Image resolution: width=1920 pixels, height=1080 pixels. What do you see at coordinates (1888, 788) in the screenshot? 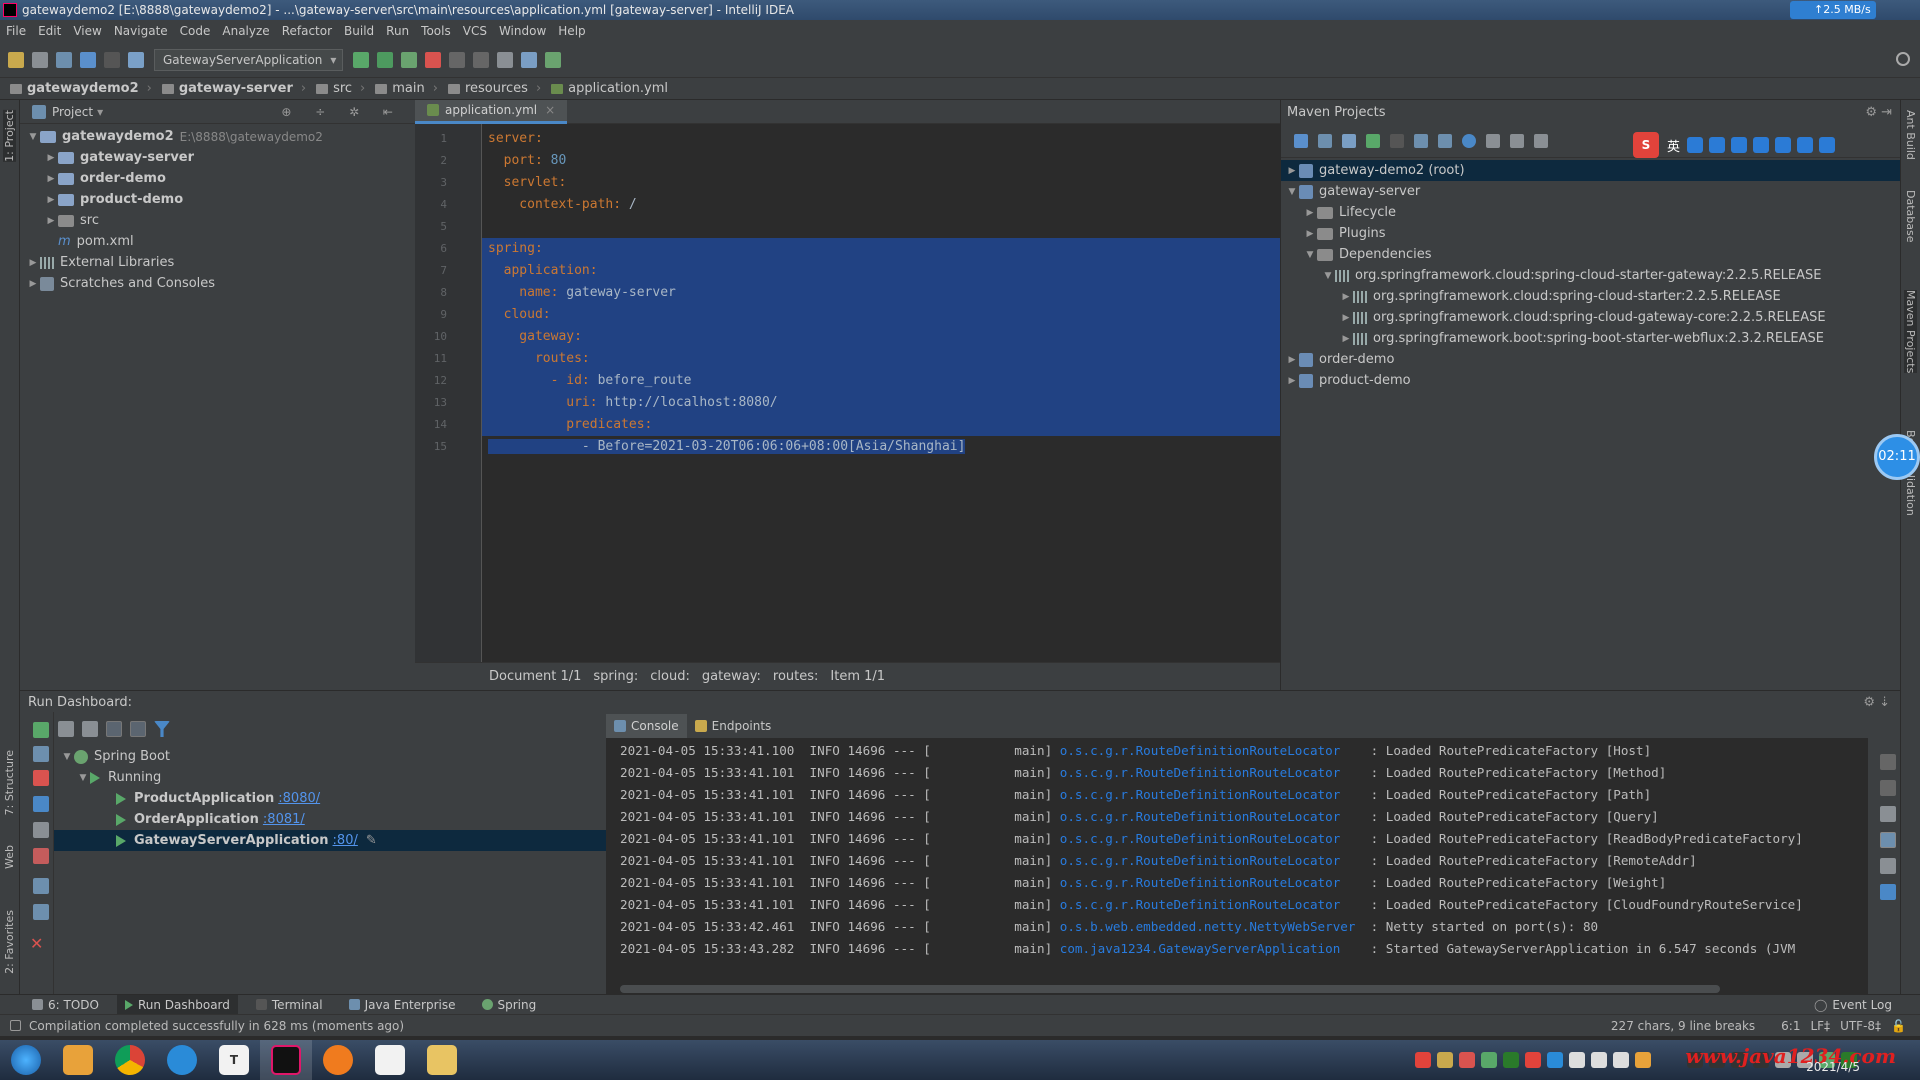
I see `scroll-down-icon` at bounding box center [1888, 788].